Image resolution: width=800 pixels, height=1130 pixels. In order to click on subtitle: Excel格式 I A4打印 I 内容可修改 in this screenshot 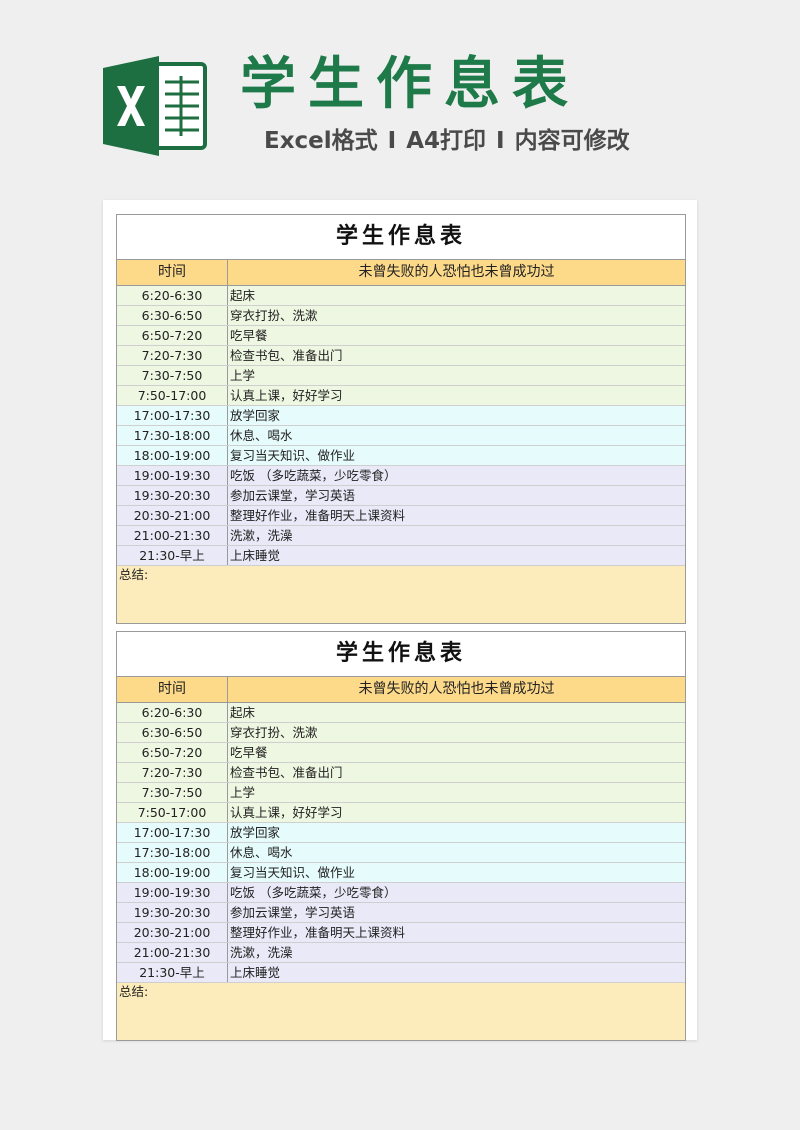, I will do `click(447, 141)`.